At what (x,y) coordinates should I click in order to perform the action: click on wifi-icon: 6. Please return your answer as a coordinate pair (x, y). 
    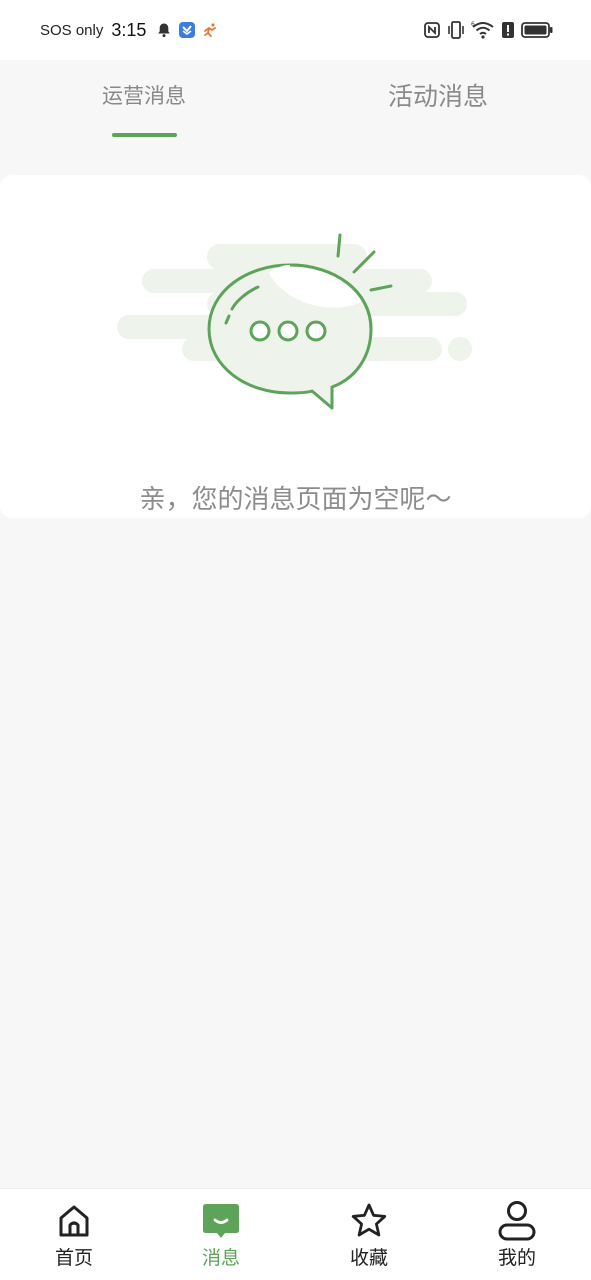
    Looking at the image, I should click on (483, 30).